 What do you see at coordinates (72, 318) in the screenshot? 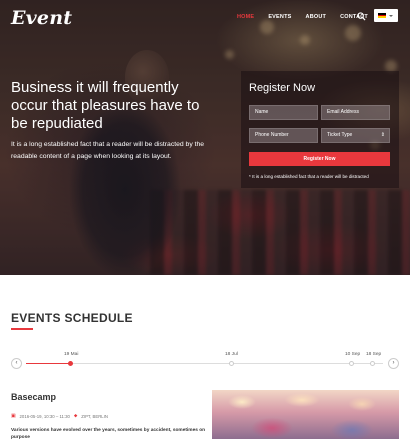
I see `schedule-title: EVENTS SCHEDULE` at bounding box center [72, 318].